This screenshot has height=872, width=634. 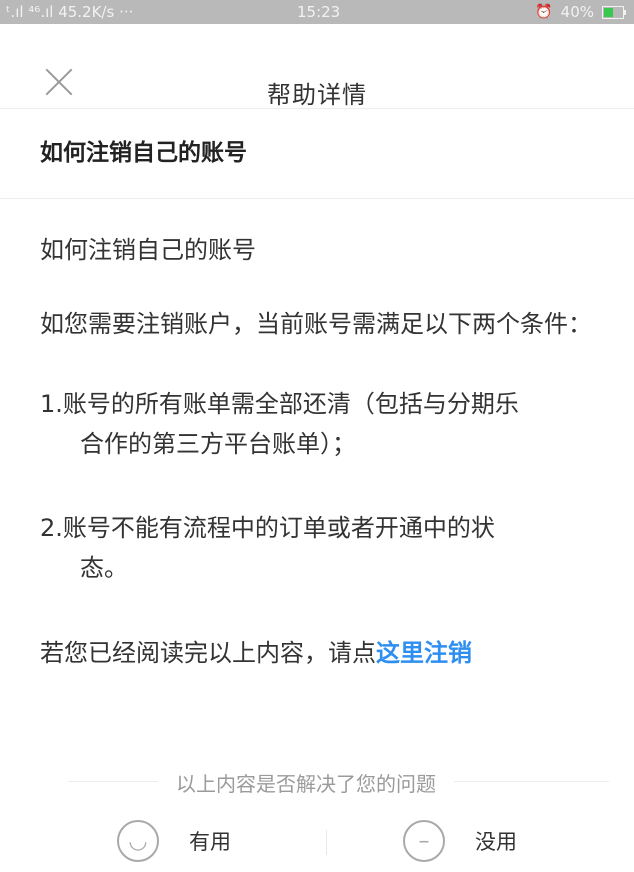 What do you see at coordinates (460, 841) in the screenshot?
I see `useless-button: – 没用` at bounding box center [460, 841].